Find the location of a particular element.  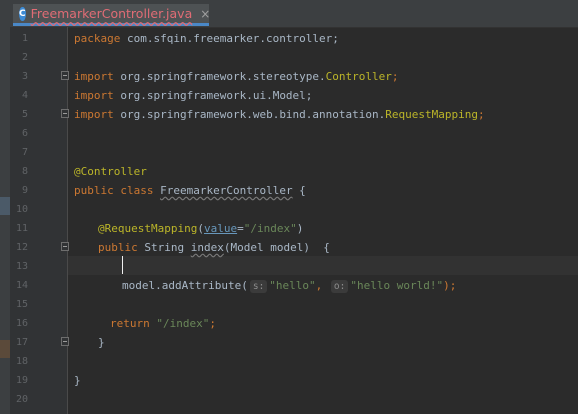

import-package: org.springframework.ui.Model; is located at coordinates (213, 95).